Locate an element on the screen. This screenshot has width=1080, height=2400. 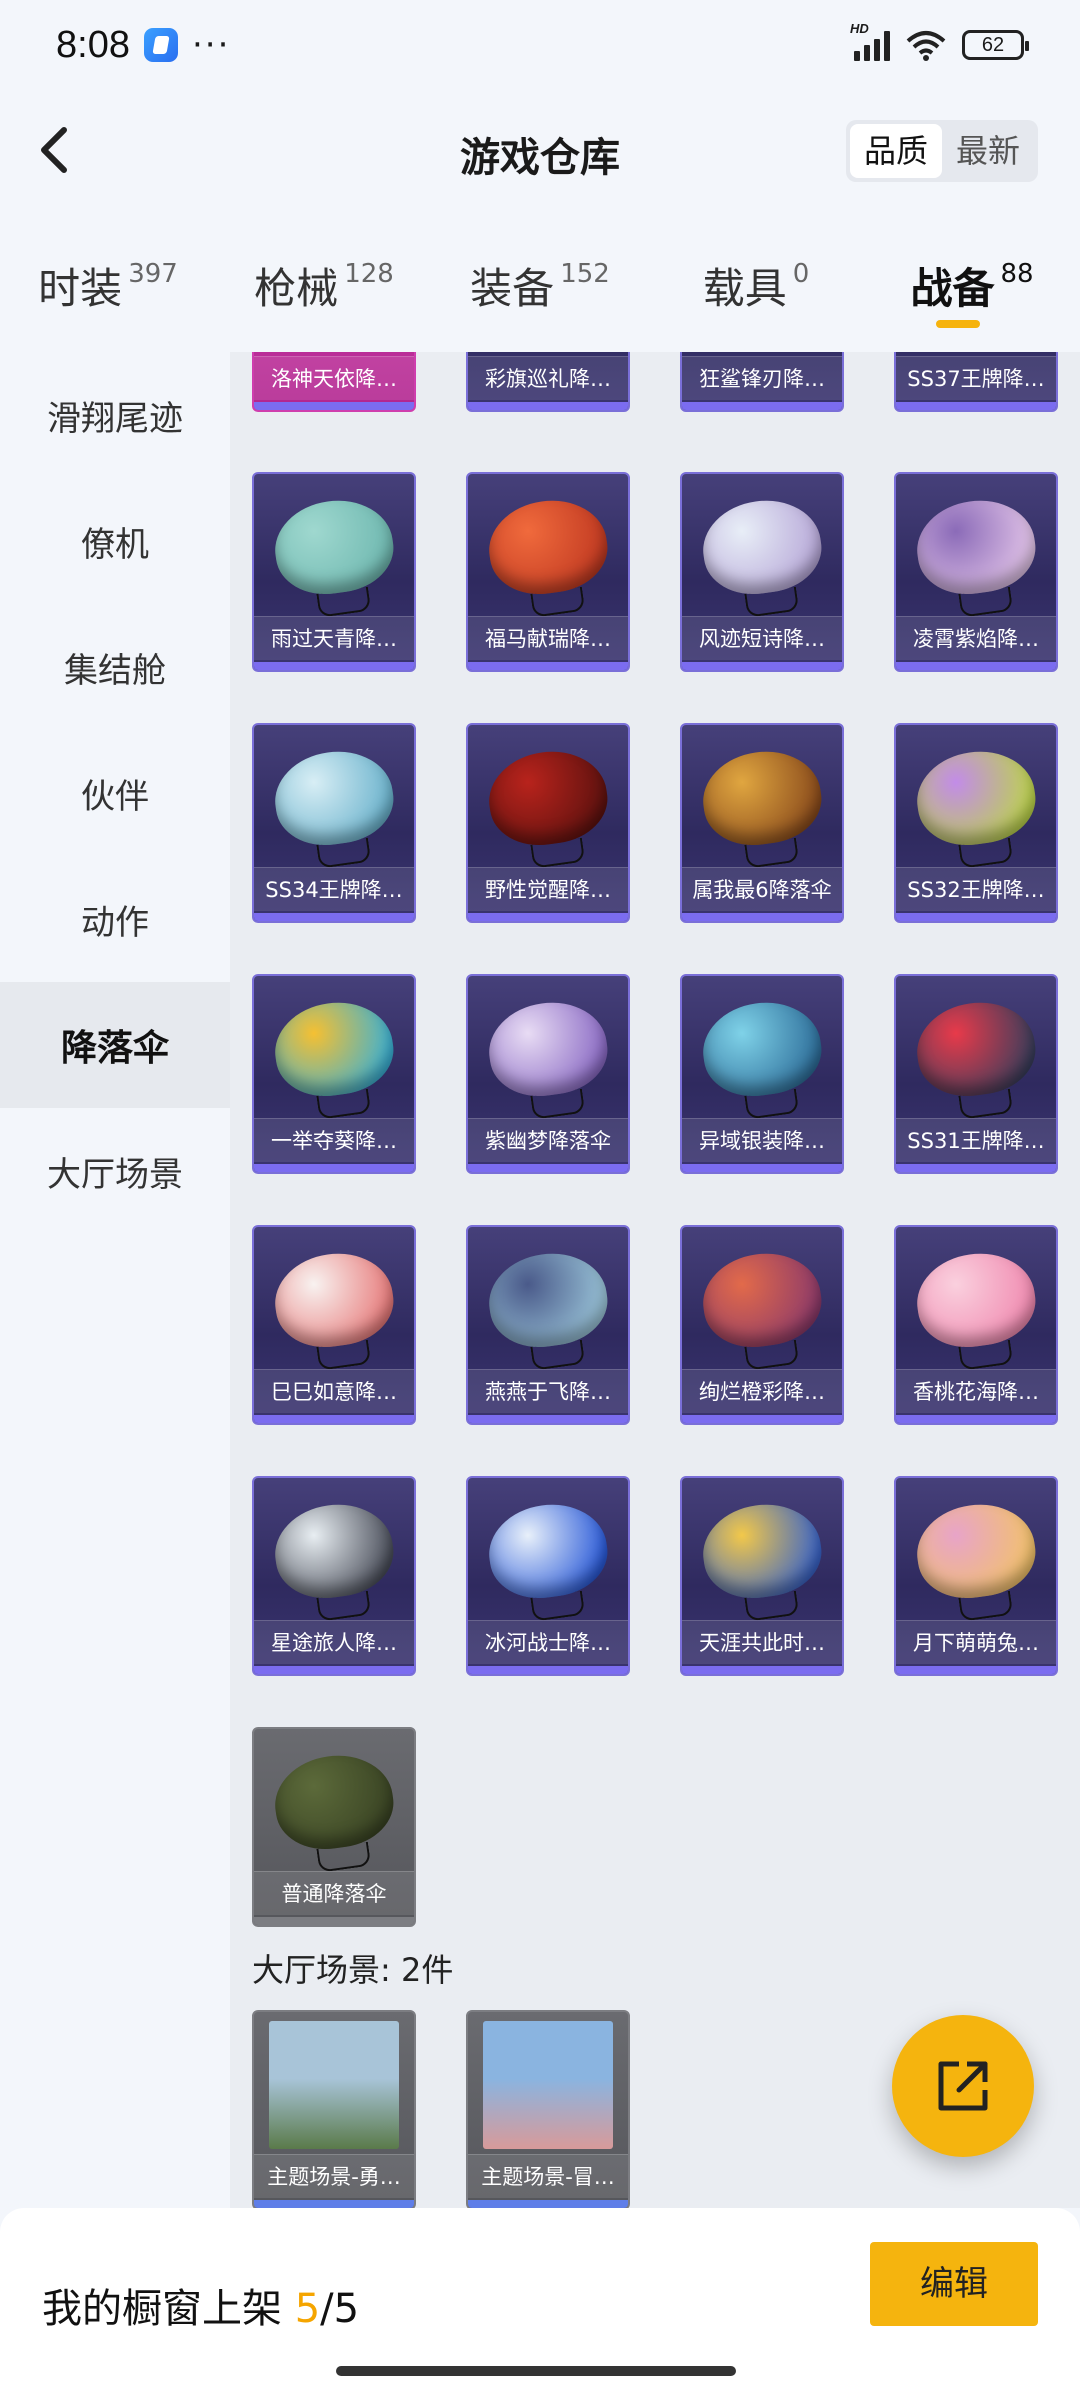
tab-count: 152 is located at coordinates (585, 274).